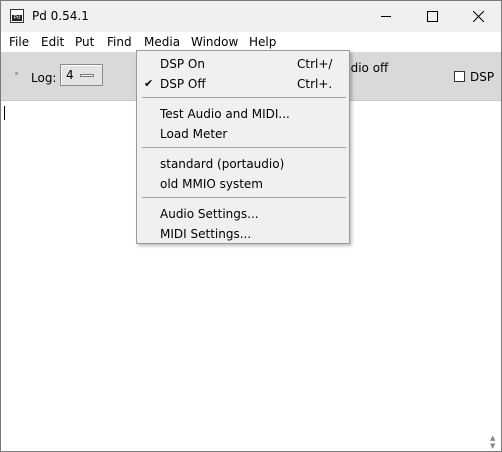 Image resolution: width=502 pixels, height=452 pixels. Describe the element at coordinates (492, 438) in the screenshot. I see `scroll-up-arrow-icon: ▲` at that location.